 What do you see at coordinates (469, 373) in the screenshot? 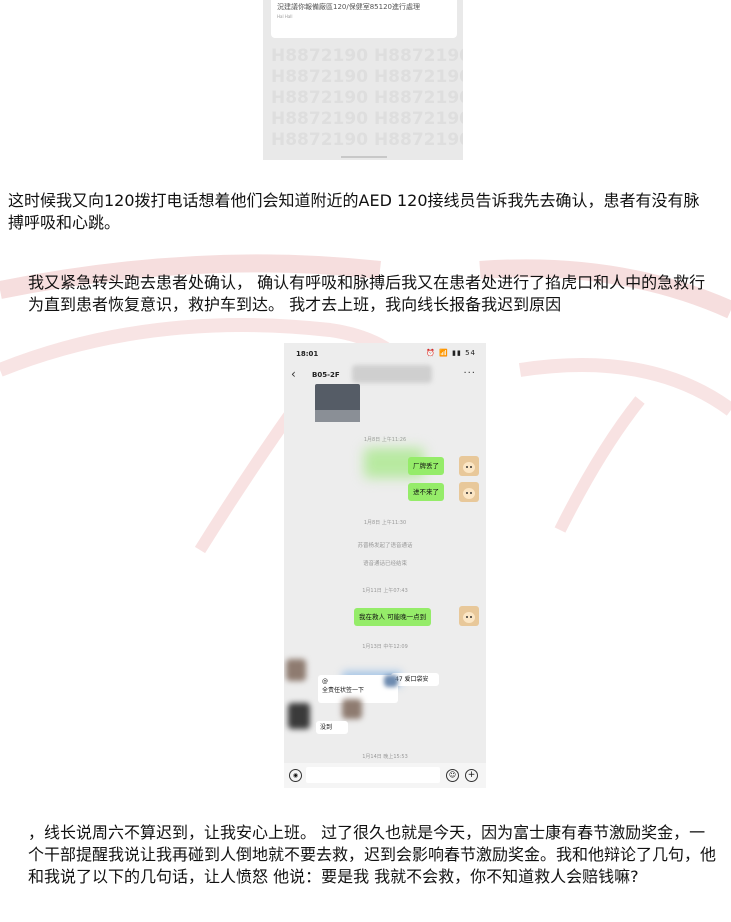
I see `more-icon: ···` at bounding box center [469, 373].